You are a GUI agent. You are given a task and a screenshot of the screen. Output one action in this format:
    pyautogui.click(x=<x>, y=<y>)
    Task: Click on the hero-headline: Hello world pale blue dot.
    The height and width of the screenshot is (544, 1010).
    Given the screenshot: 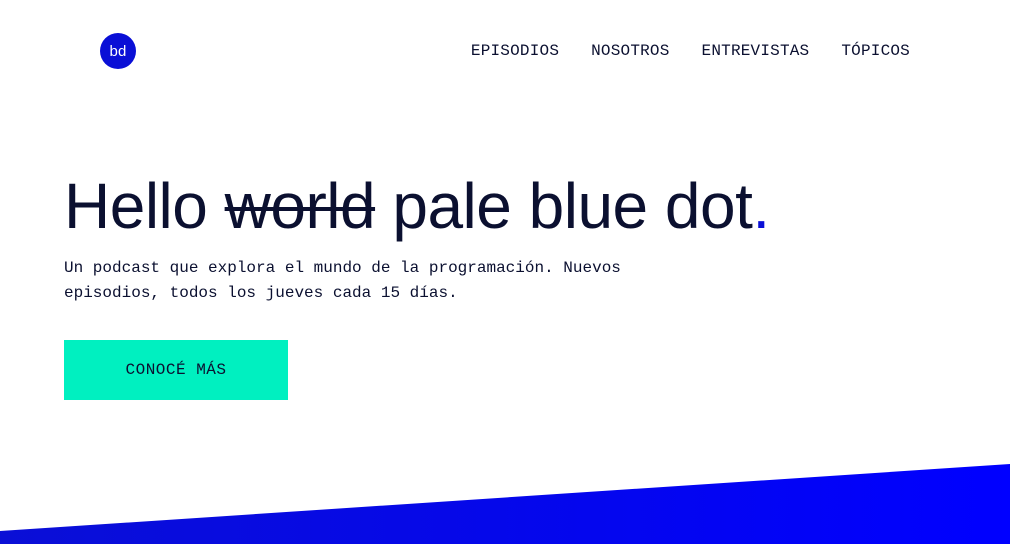 What is the action you would take?
    pyautogui.click(x=417, y=206)
    